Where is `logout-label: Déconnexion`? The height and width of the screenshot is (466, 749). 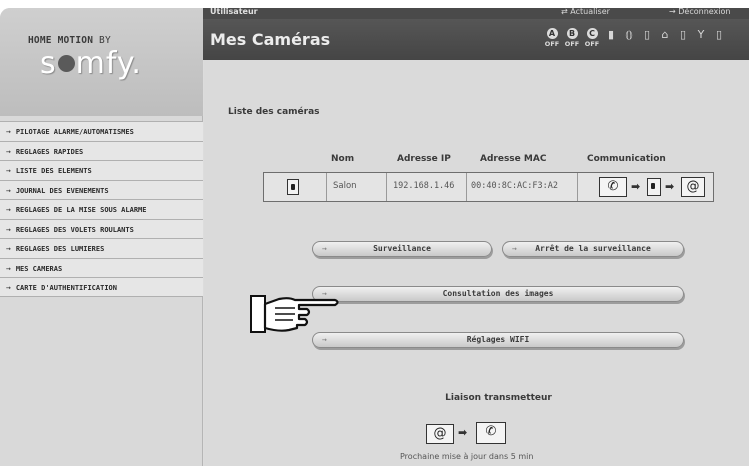 logout-label: Déconnexion is located at coordinates (704, 12).